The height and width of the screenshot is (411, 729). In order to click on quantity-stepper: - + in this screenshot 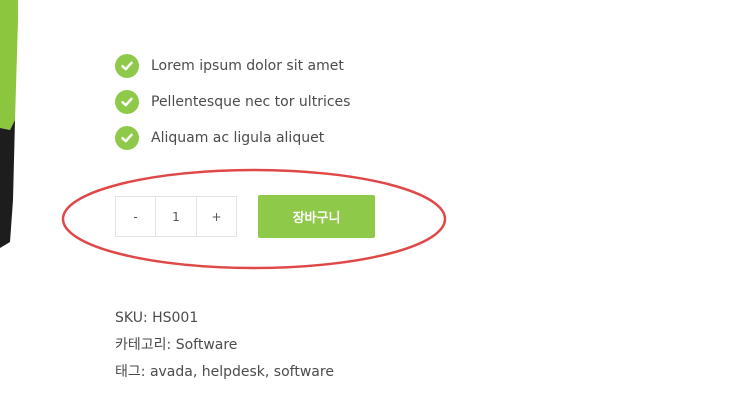, I will do `click(176, 216)`.